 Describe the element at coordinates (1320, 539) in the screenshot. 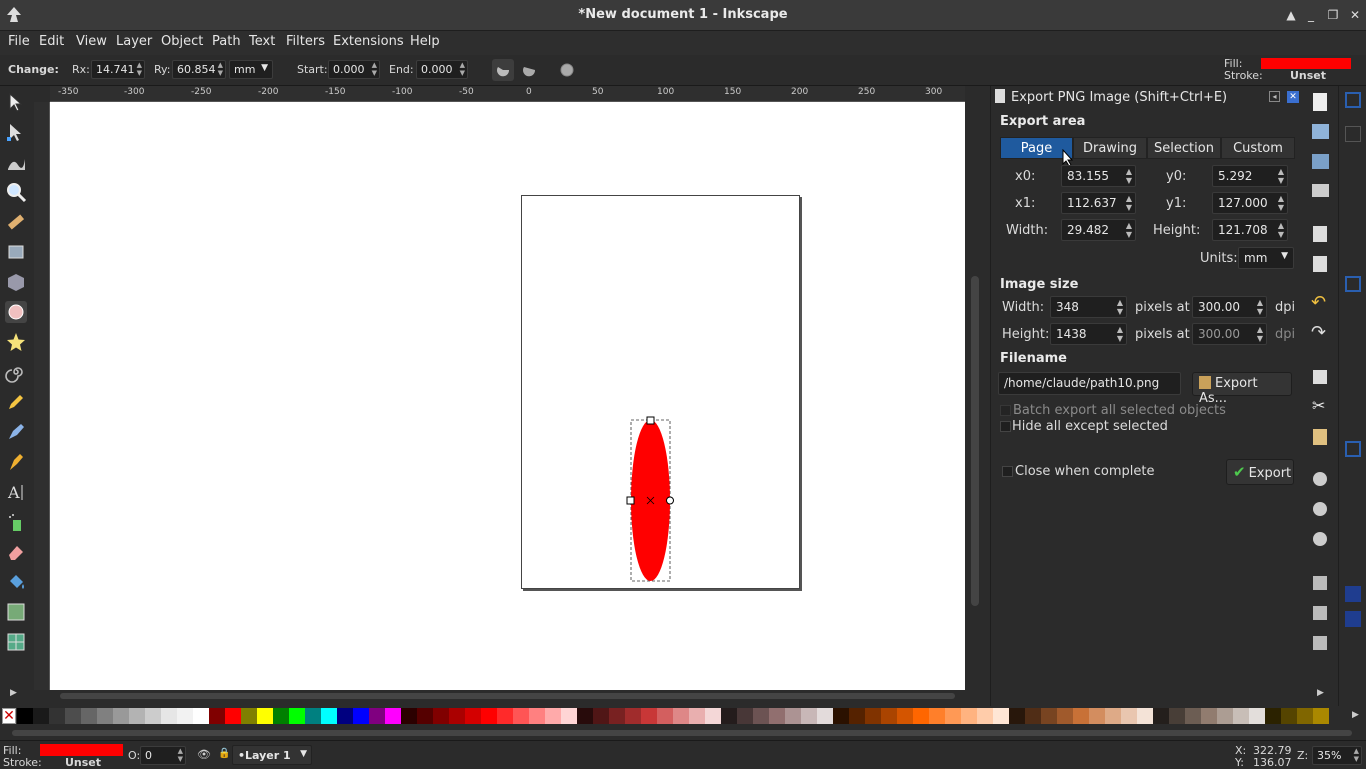

I see `zoom-page-icon` at that location.